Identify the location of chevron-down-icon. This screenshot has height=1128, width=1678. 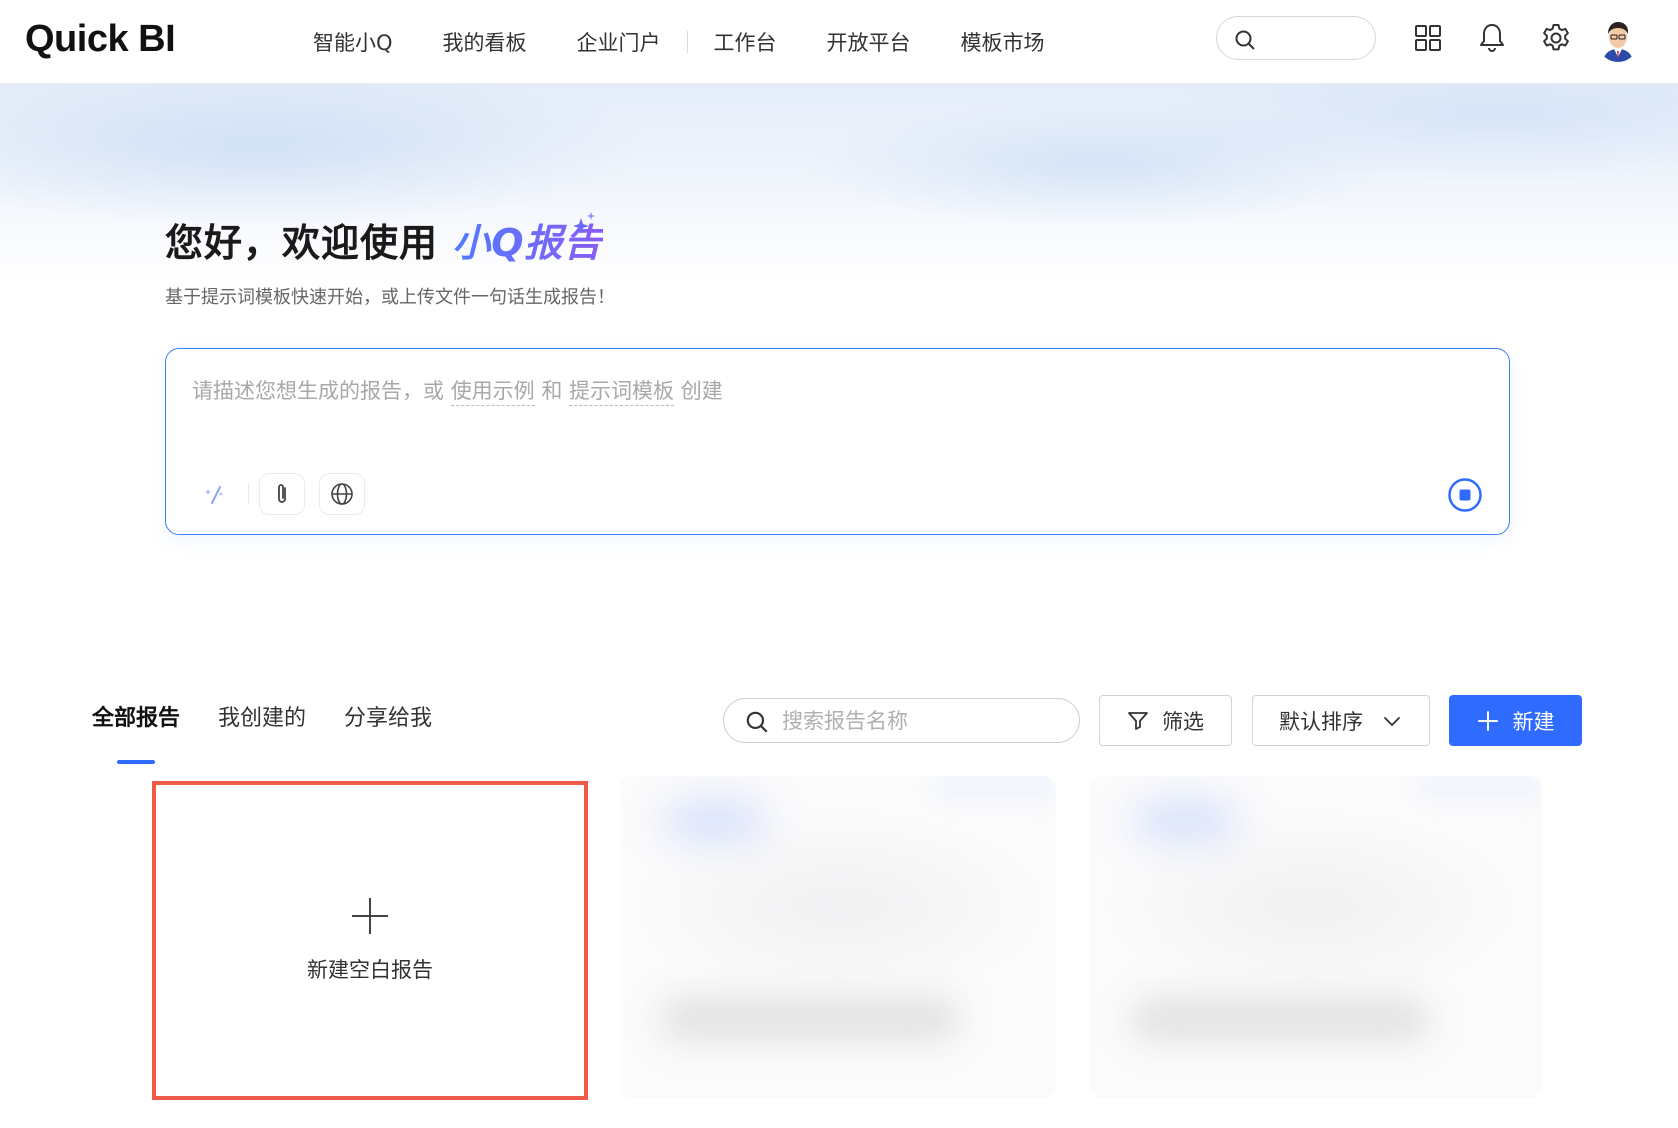
(1392, 721).